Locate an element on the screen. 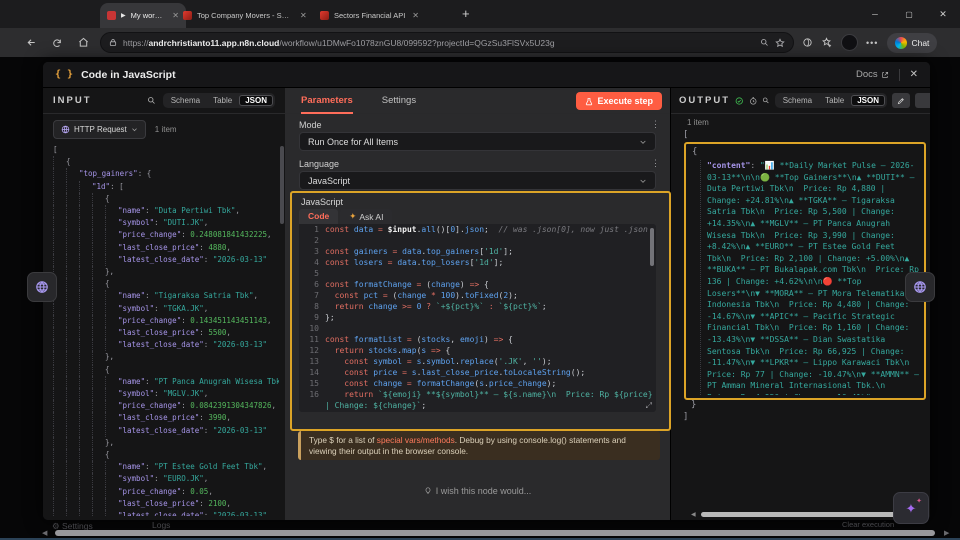 Image resolution: width=960 pixels, height=540 pixels. output-title: OUTPUT is located at coordinates (705, 100).